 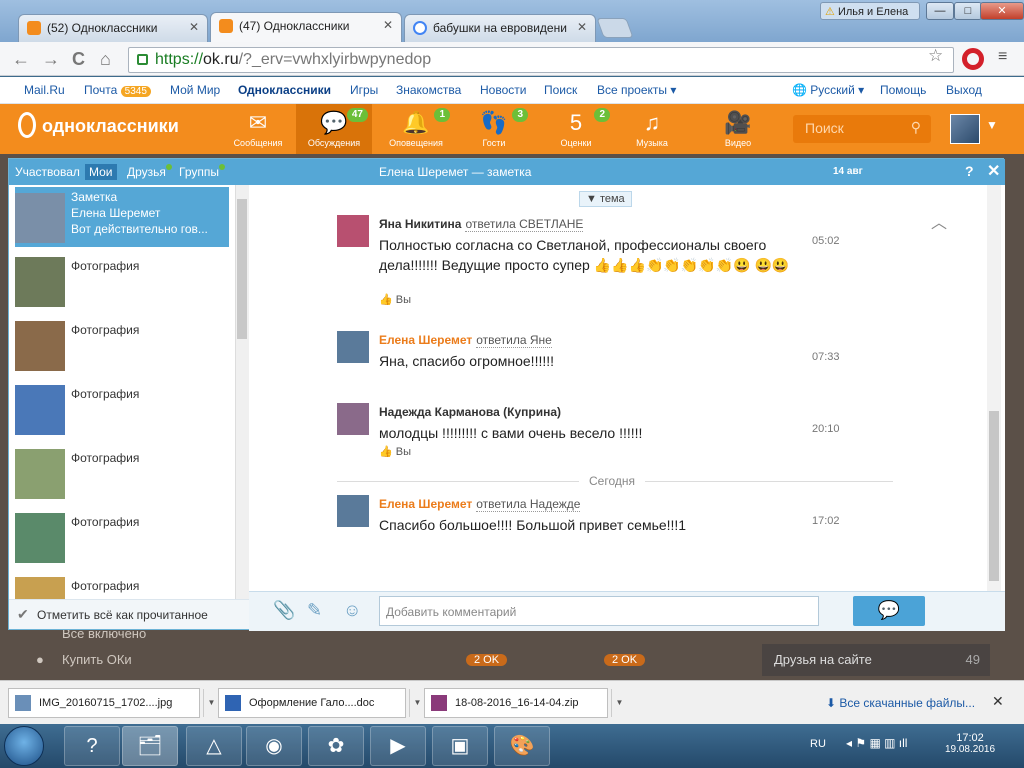 I want to click on pochta-link: Почта 5345, so click(x=117, y=90).